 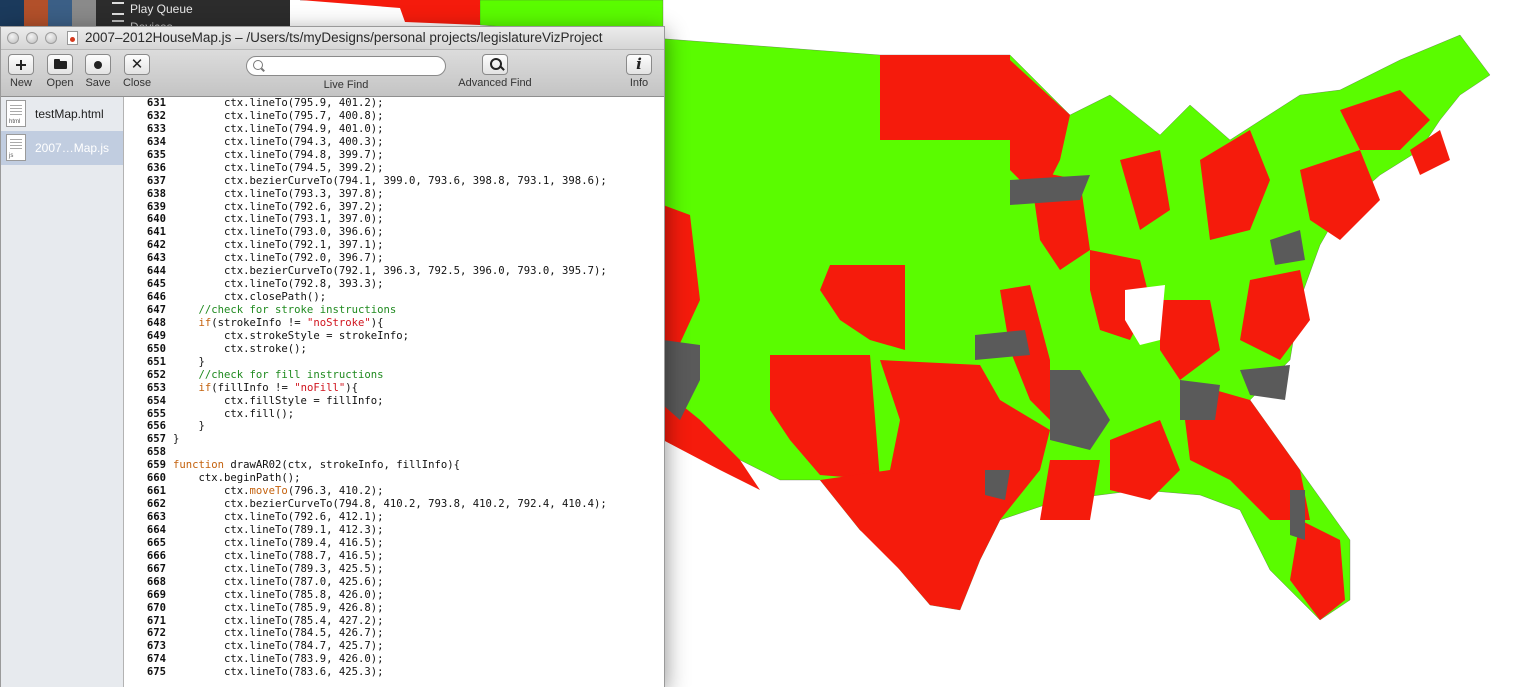 I want to click on code-line: 670 ctx.lineTo(785.9, 426.8);, so click(x=394, y=608).